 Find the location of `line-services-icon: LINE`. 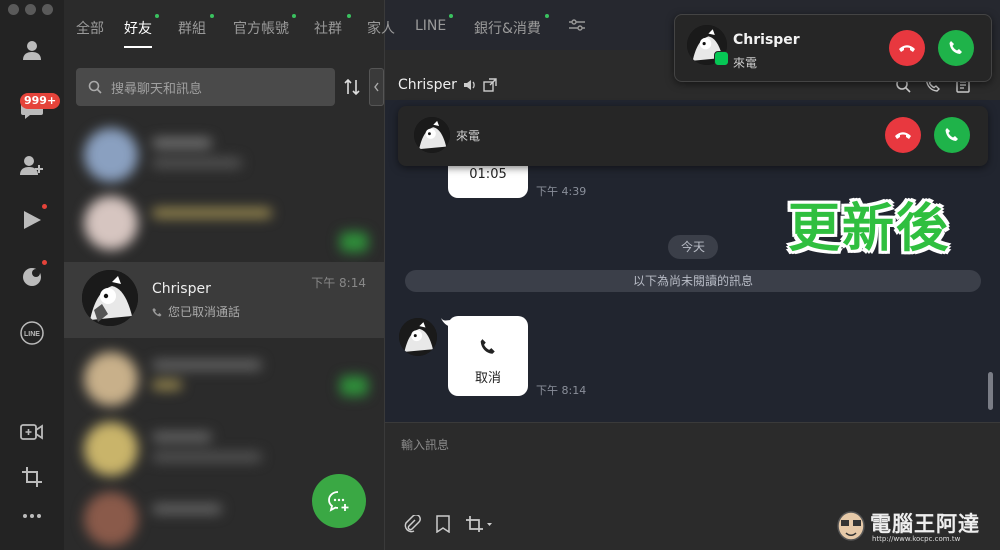

line-services-icon: LINE is located at coordinates (32, 333).